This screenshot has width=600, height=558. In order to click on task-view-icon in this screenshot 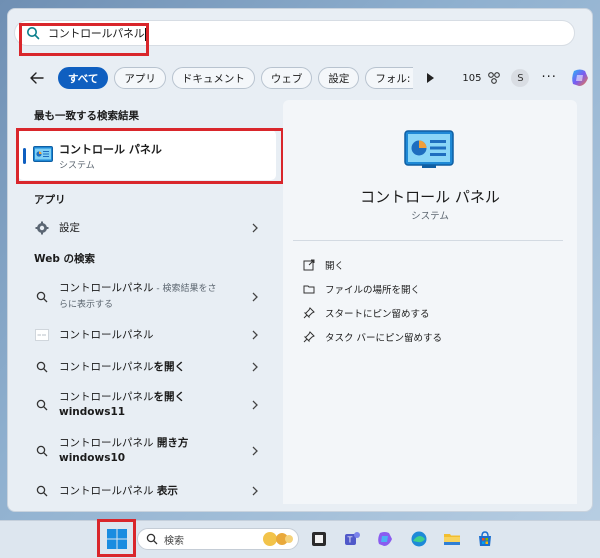, I will do `click(319, 539)`.